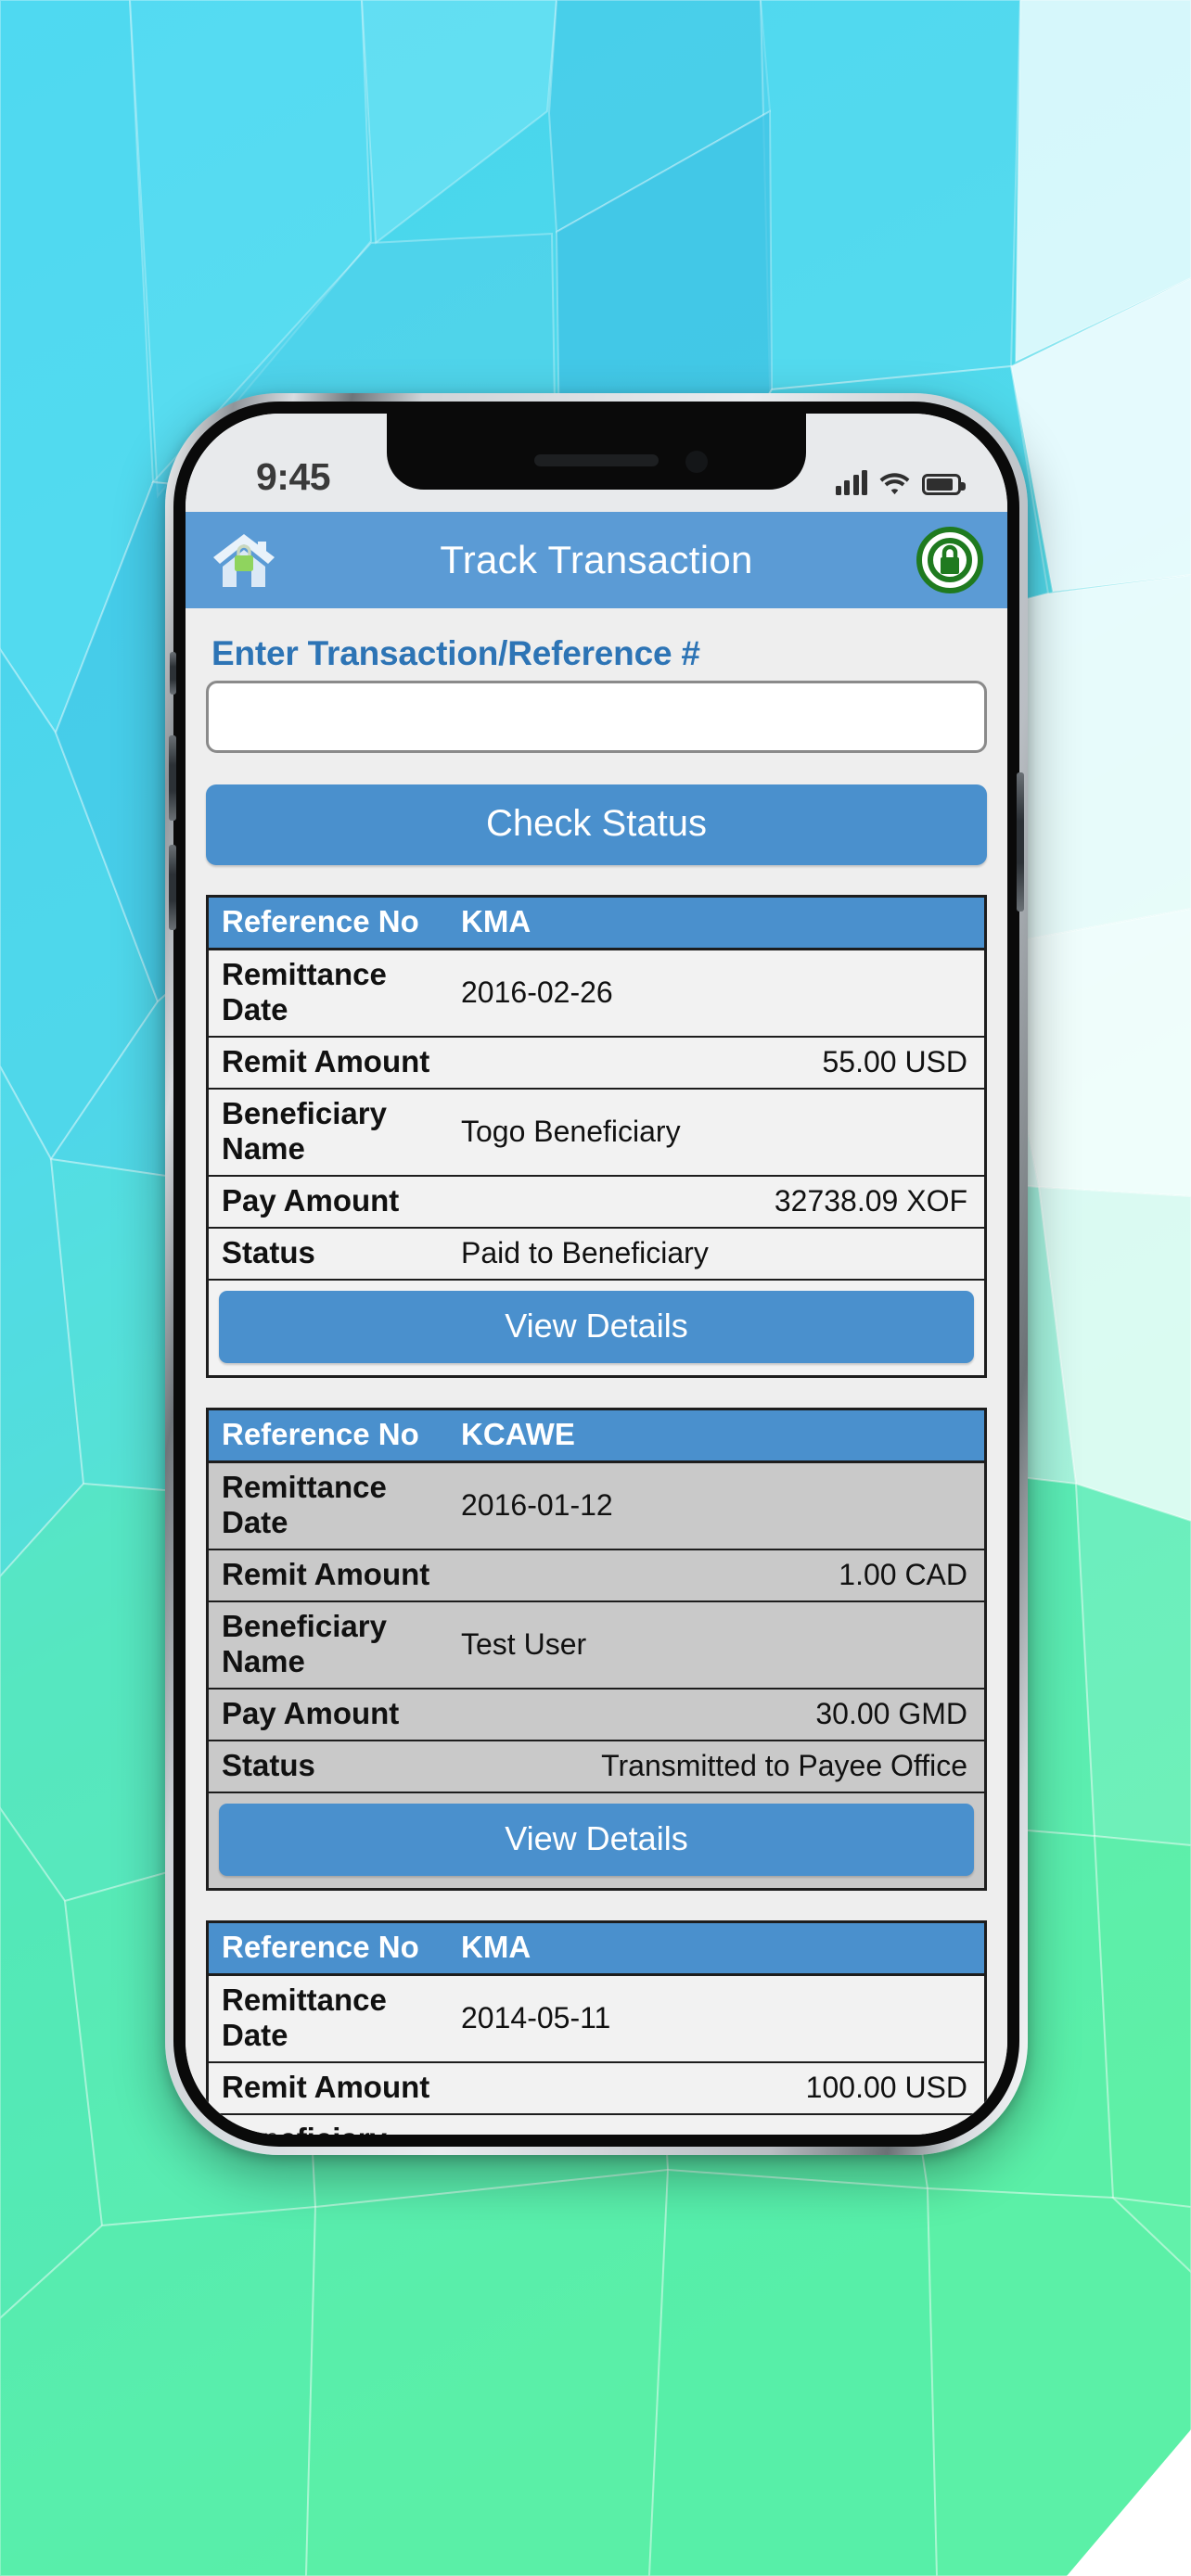 The image size is (1191, 2576). I want to click on table-row: Remittance Date 2014-05-11, so click(597, 2020).